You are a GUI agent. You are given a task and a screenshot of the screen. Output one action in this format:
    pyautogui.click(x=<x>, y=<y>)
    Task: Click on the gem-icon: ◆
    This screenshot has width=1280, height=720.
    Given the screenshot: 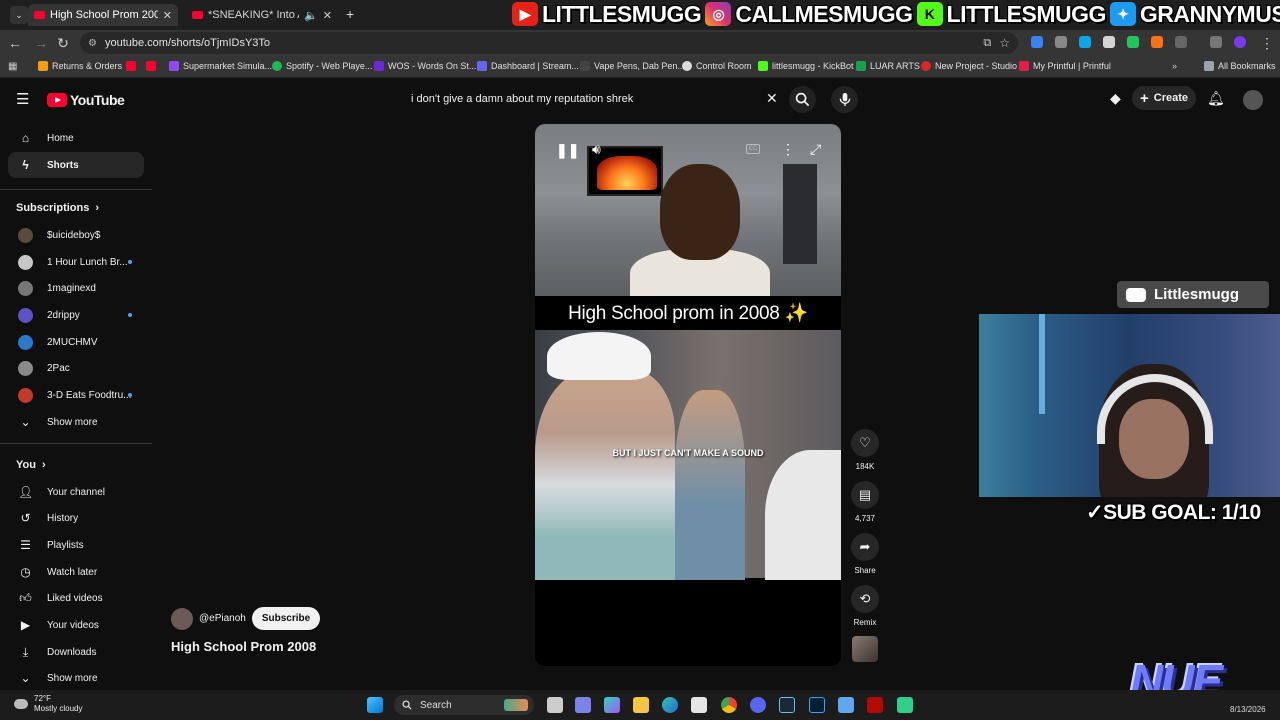 What is the action you would take?
    pyautogui.click(x=1115, y=98)
    